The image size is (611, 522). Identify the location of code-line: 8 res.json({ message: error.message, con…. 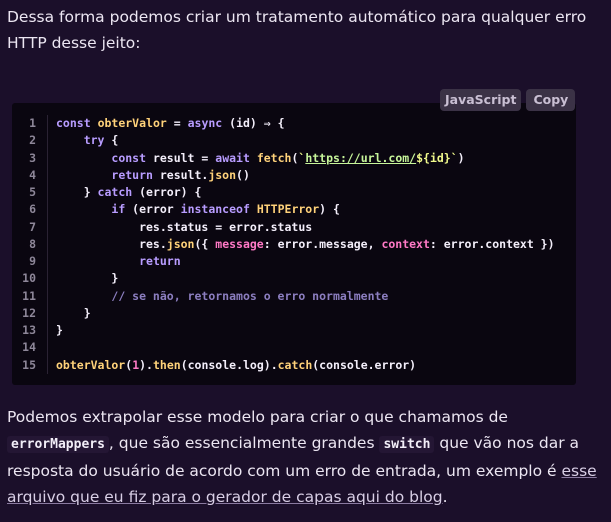
(294, 244).